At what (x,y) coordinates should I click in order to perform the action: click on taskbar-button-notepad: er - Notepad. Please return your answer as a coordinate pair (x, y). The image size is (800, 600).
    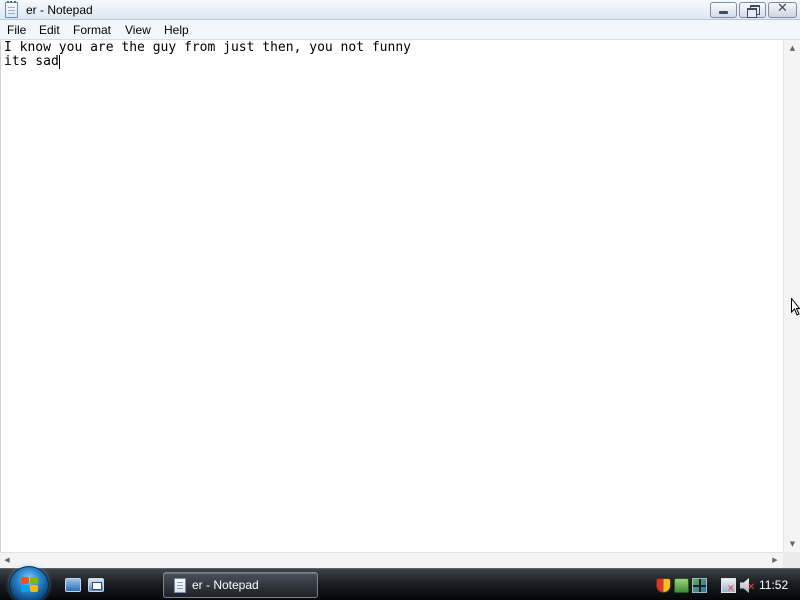
    Looking at the image, I should click on (240, 585).